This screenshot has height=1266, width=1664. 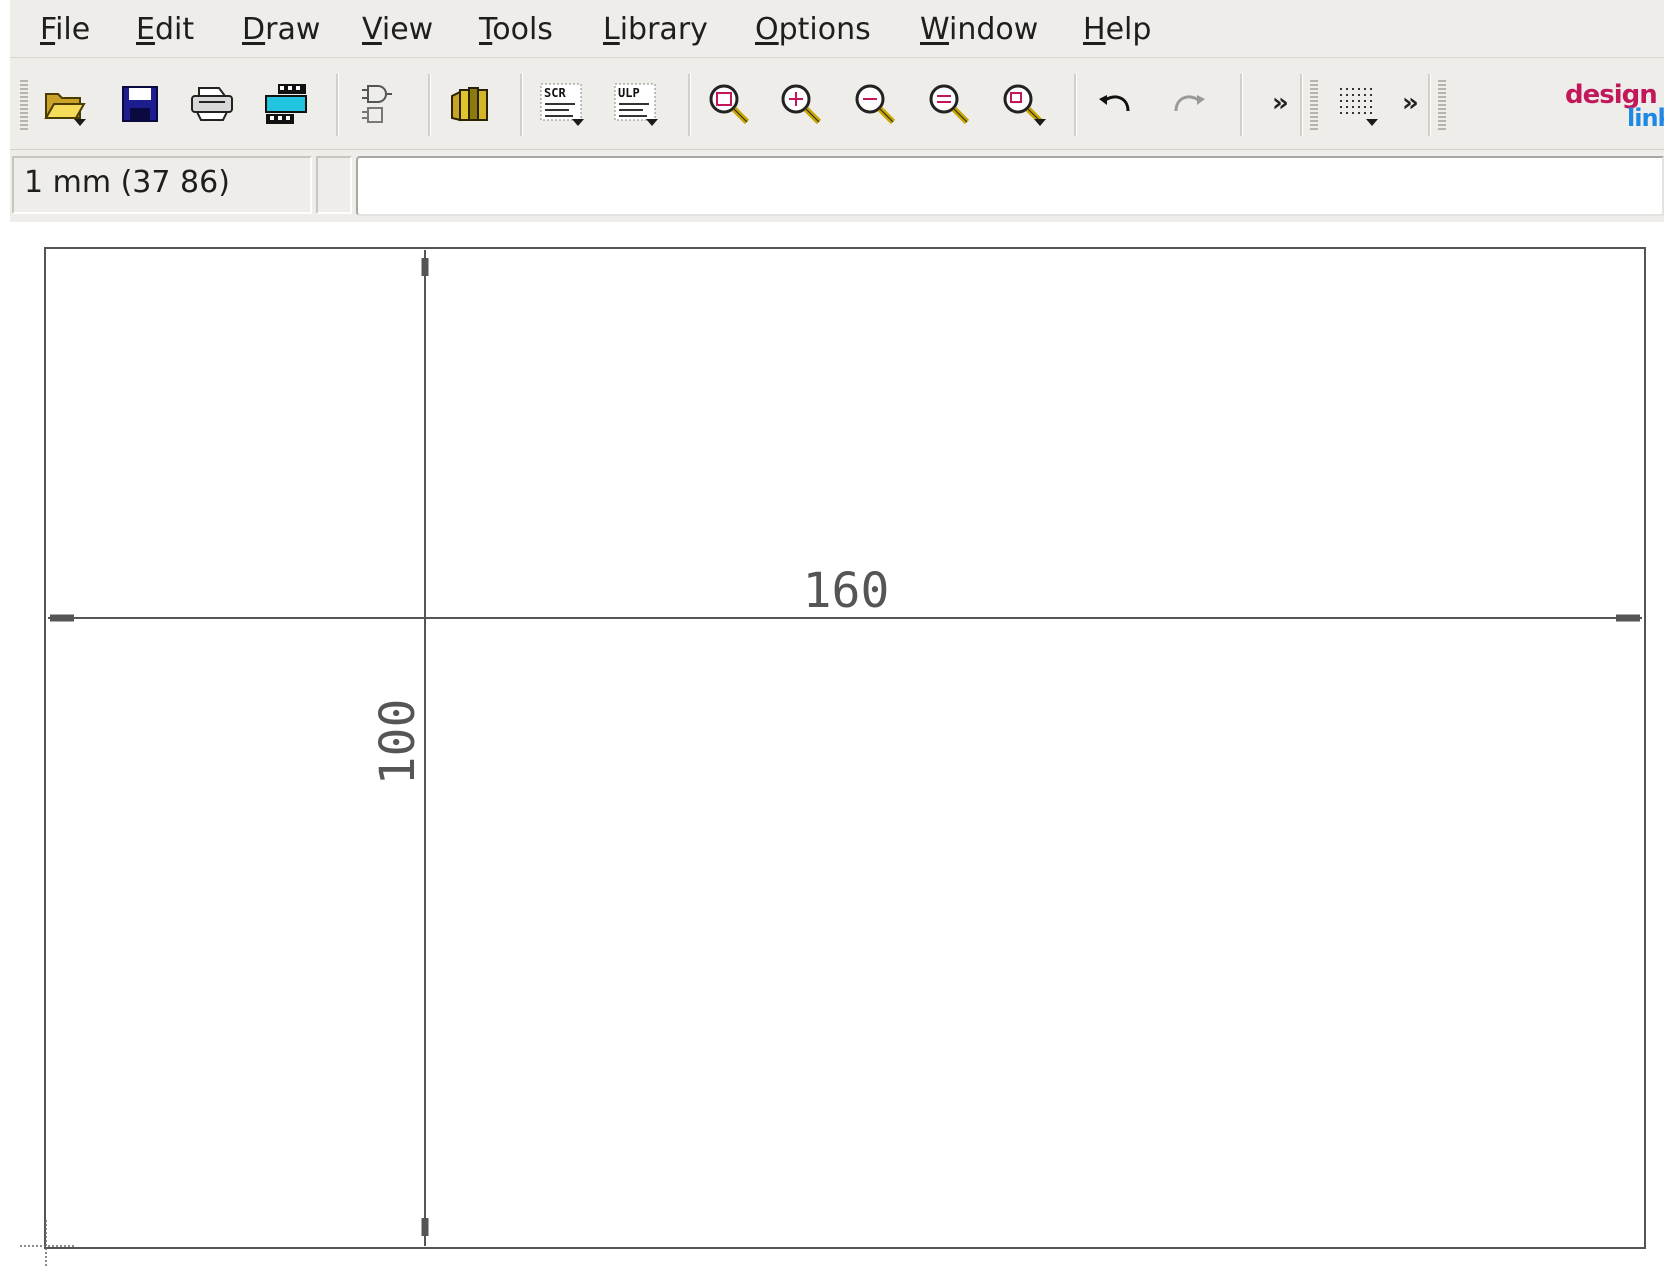 I want to click on menu-file-label: ile, so click(x=73, y=29).